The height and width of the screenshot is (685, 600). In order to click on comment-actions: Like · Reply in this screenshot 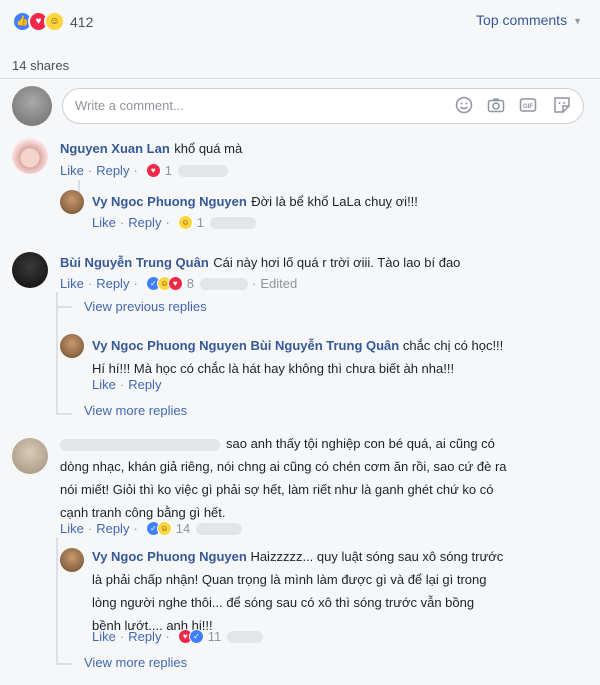, I will do `click(127, 384)`.